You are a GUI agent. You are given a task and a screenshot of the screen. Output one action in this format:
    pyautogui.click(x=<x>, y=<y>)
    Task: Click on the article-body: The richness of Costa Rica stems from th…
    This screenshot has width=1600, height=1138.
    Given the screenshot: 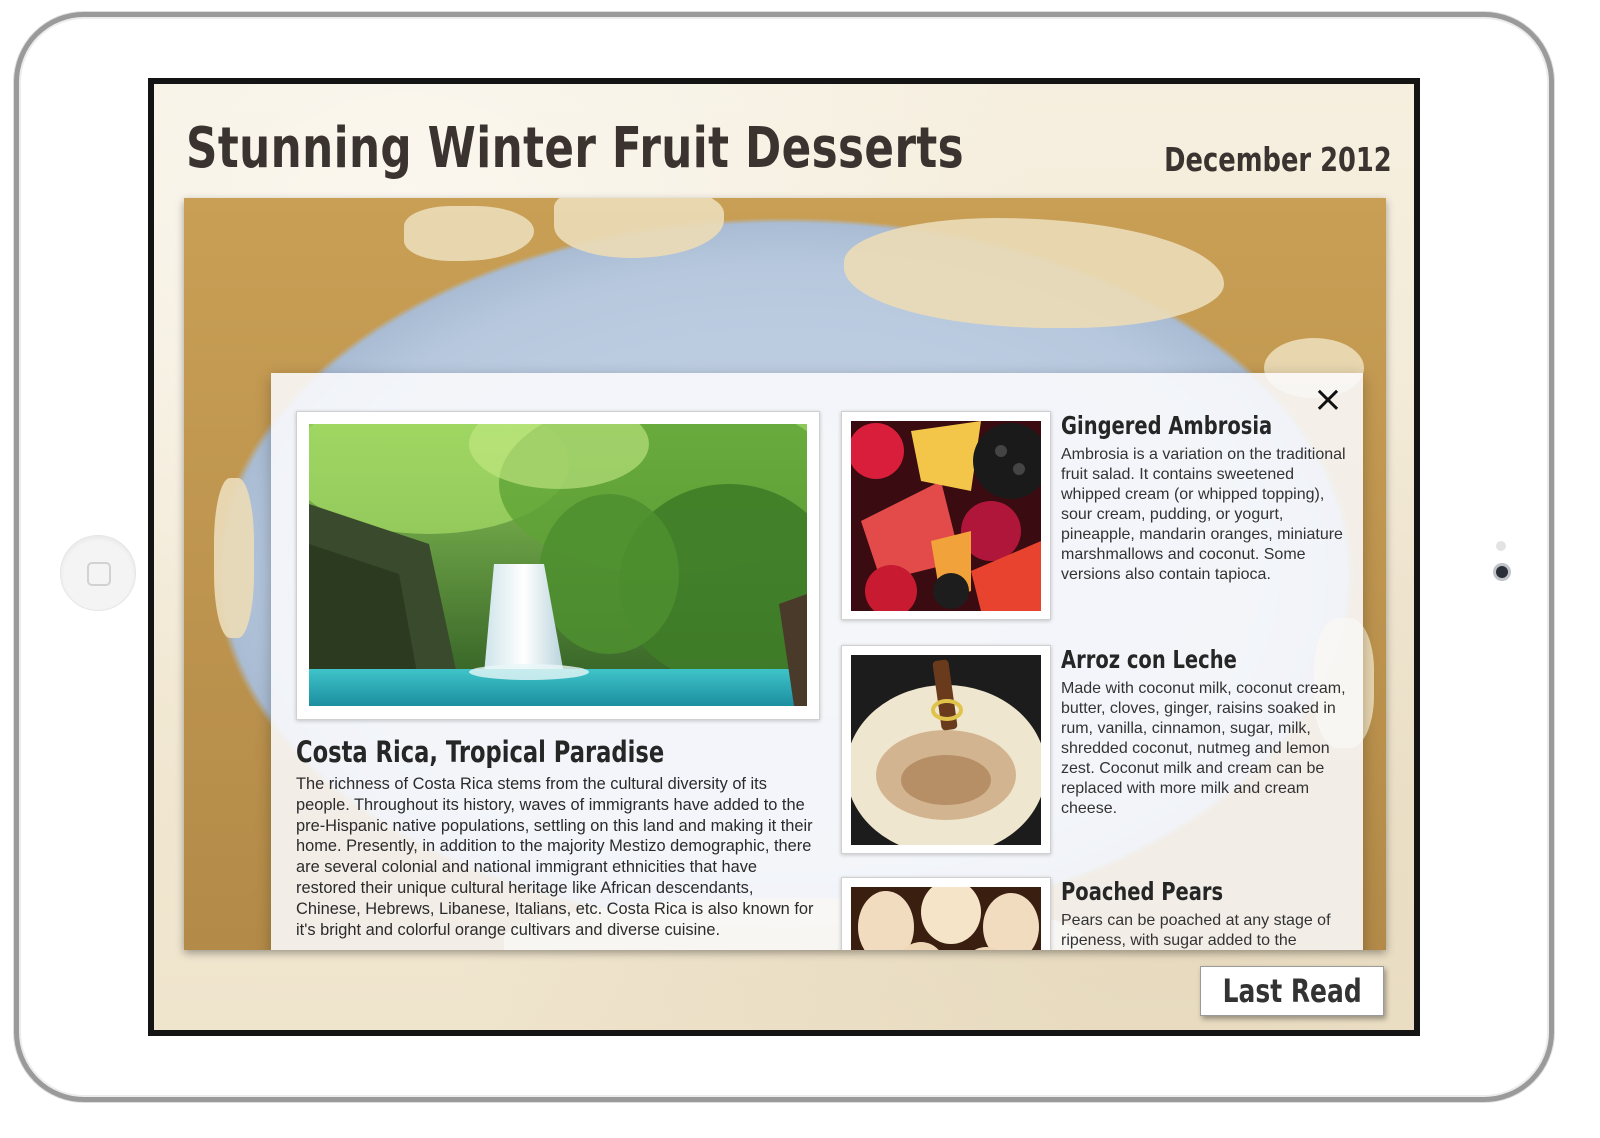 What is the action you would take?
    pyautogui.click(x=555, y=857)
    